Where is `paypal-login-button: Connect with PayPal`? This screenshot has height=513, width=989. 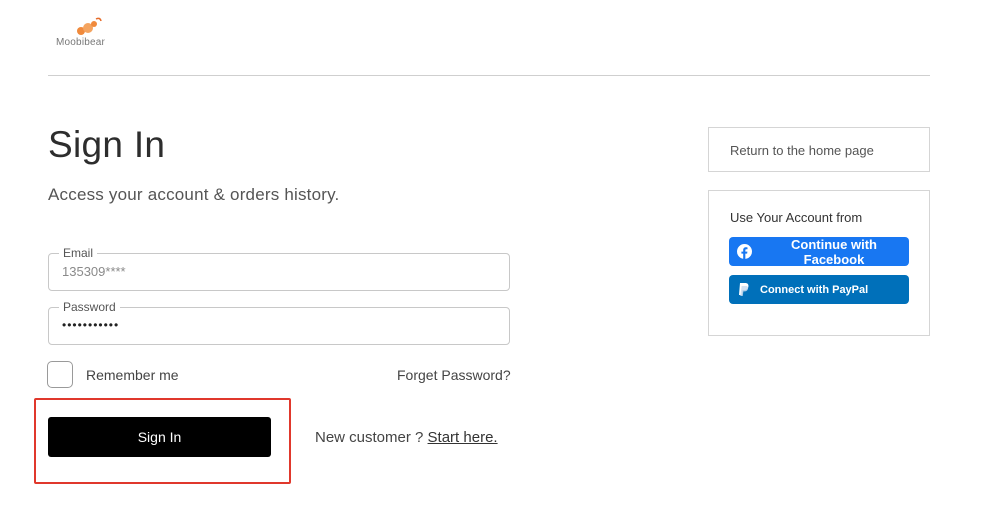
paypal-login-button: Connect with PayPal is located at coordinates (819, 289).